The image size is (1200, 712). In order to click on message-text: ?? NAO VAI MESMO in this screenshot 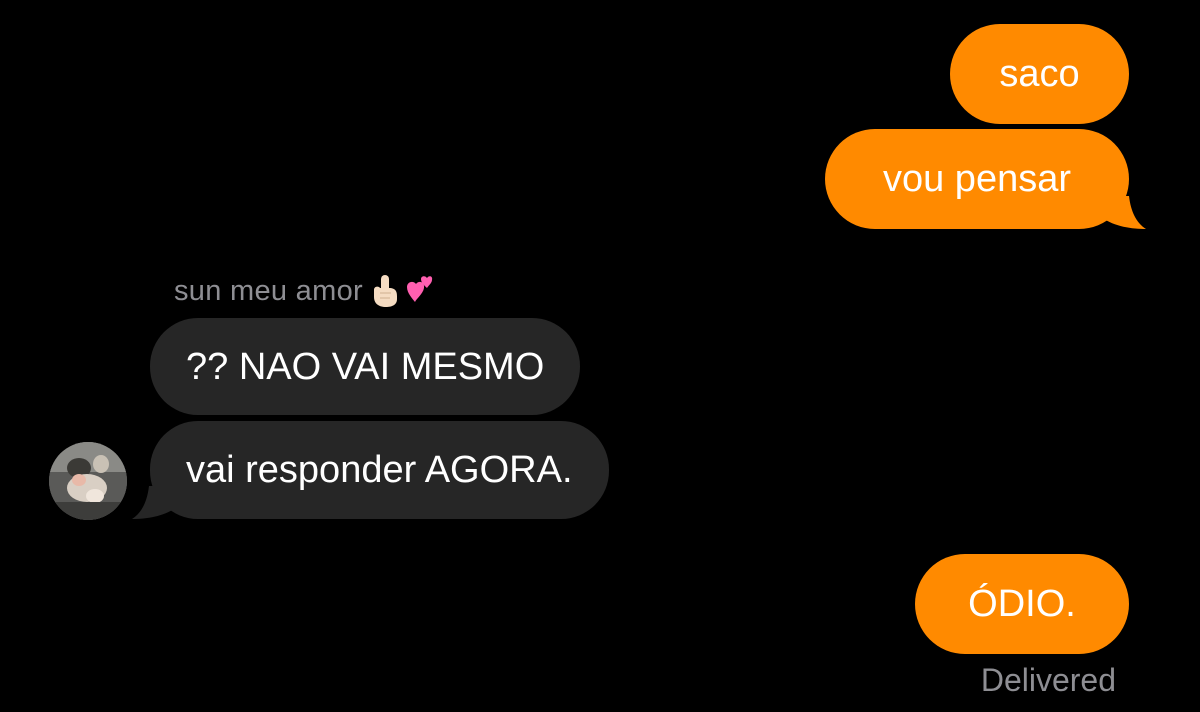, I will do `click(365, 366)`.